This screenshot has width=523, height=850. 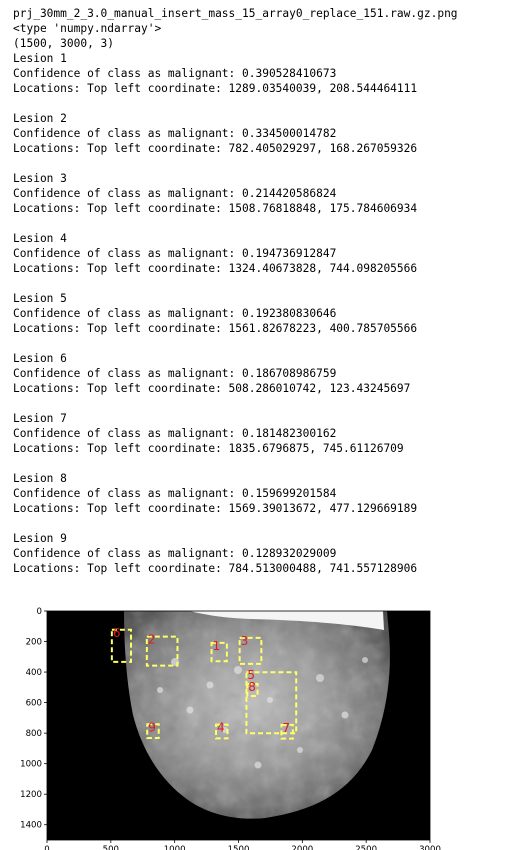 What do you see at coordinates (40, 418) in the screenshot?
I see `lesion-heading: Lesion 7` at bounding box center [40, 418].